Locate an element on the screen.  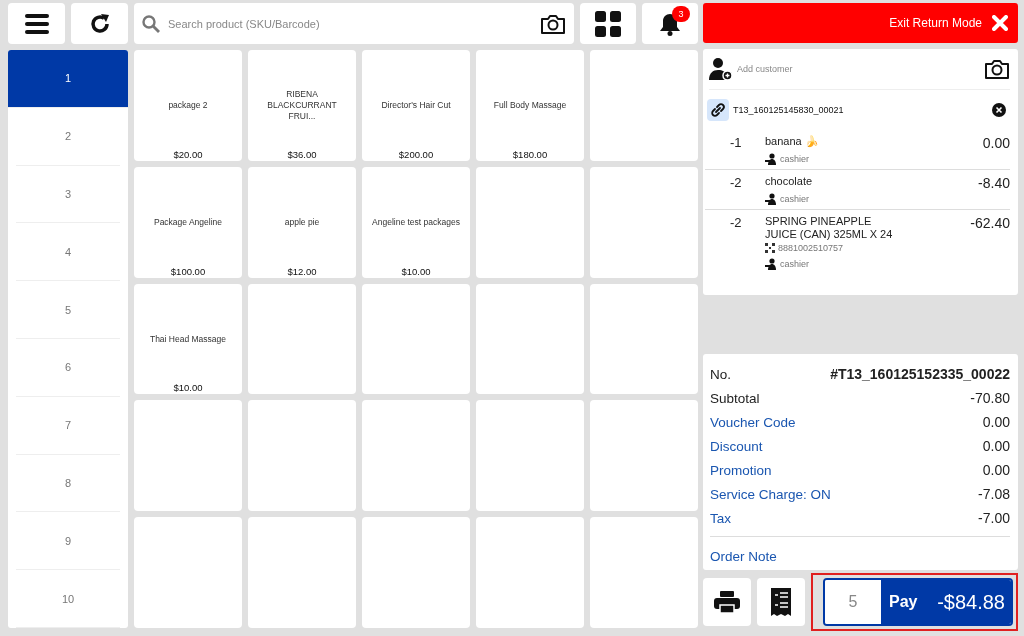
totals-link: Promotion is located at coordinates (741, 470).